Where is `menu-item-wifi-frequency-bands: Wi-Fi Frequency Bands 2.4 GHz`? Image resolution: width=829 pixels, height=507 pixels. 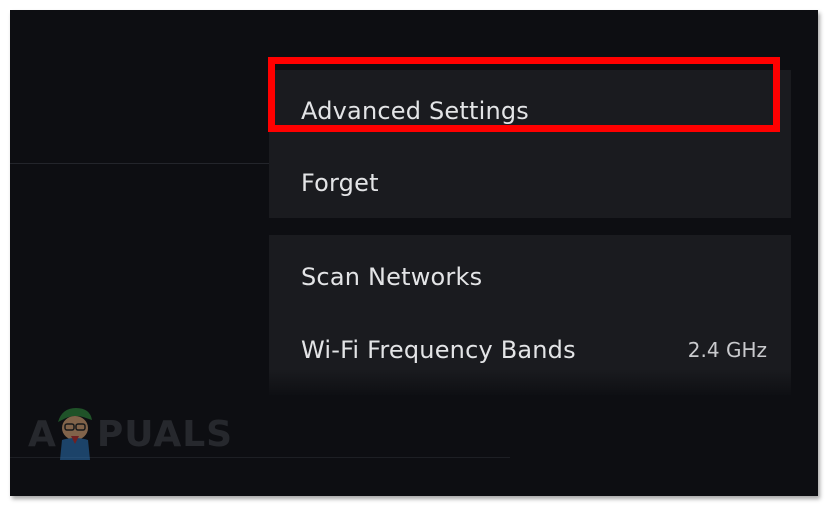 menu-item-wifi-frequency-bands: Wi-Fi Frequency Bands 2.4 GHz is located at coordinates (530, 350).